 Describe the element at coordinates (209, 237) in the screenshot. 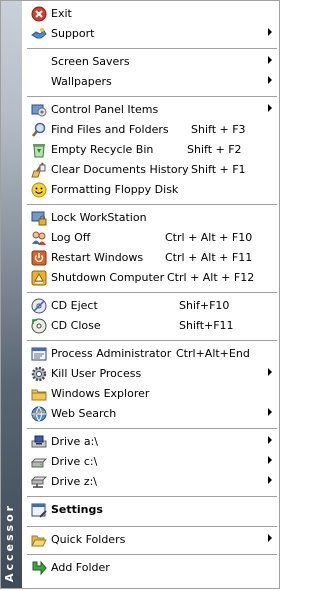

I see `shortcut-label: Ctrl + Alt + F10` at that location.